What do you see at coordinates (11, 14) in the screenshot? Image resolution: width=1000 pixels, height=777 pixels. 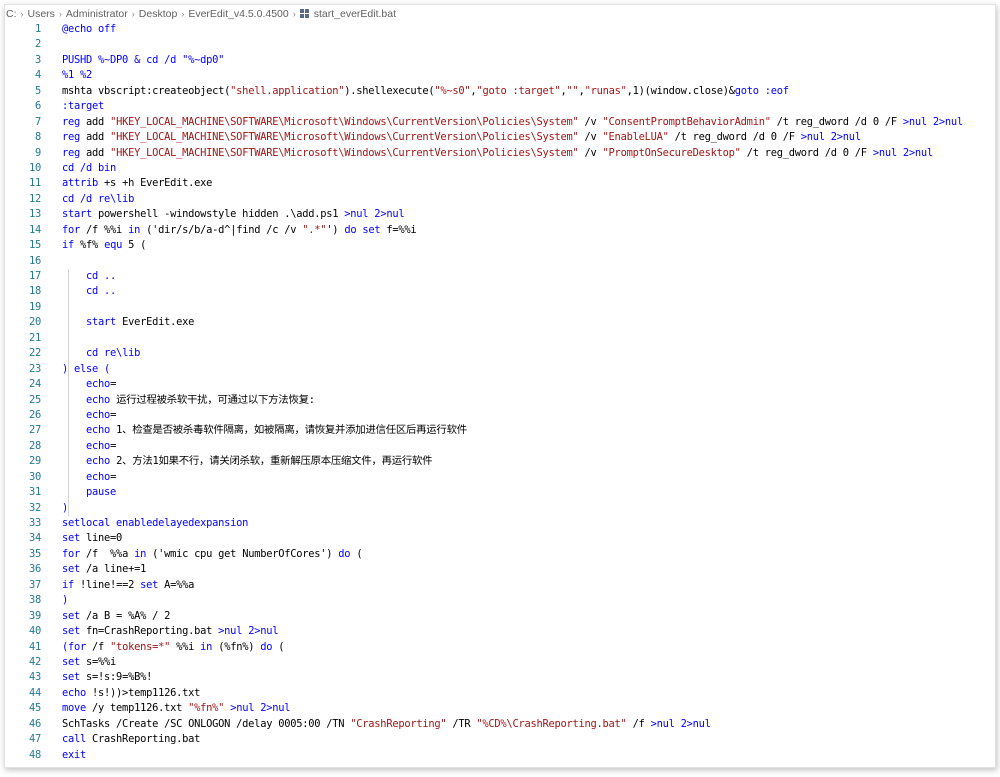 I see `breadcrumb-item: C:` at bounding box center [11, 14].